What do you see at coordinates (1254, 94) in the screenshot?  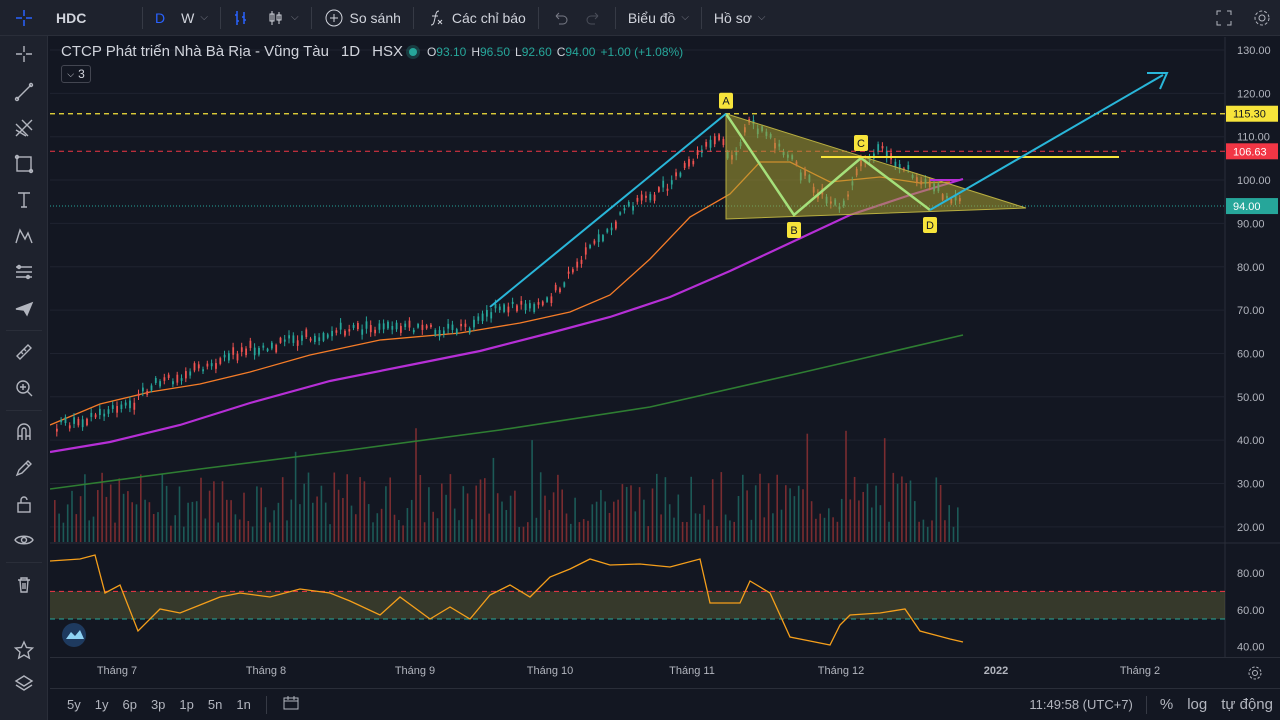 I see `price-tick-label: 120.00` at bounding box center [1254, 94].